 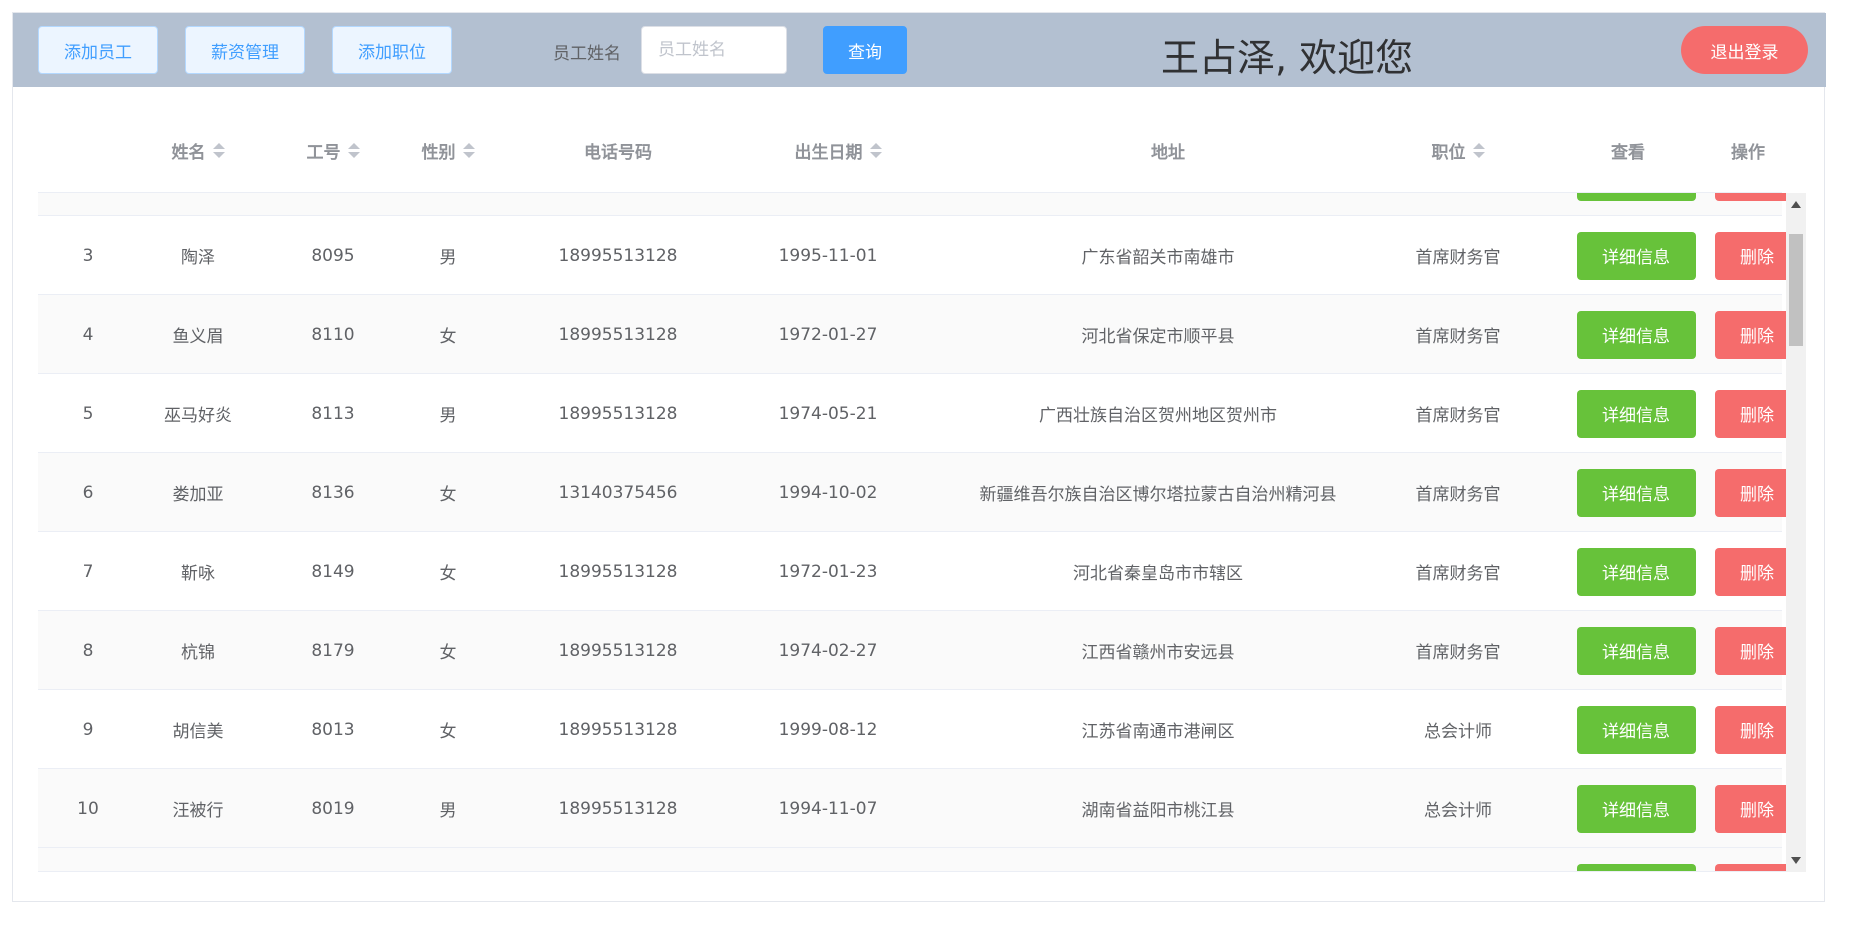 I want to click on emp-no-cell: 8179, so click(x=333, y=650).